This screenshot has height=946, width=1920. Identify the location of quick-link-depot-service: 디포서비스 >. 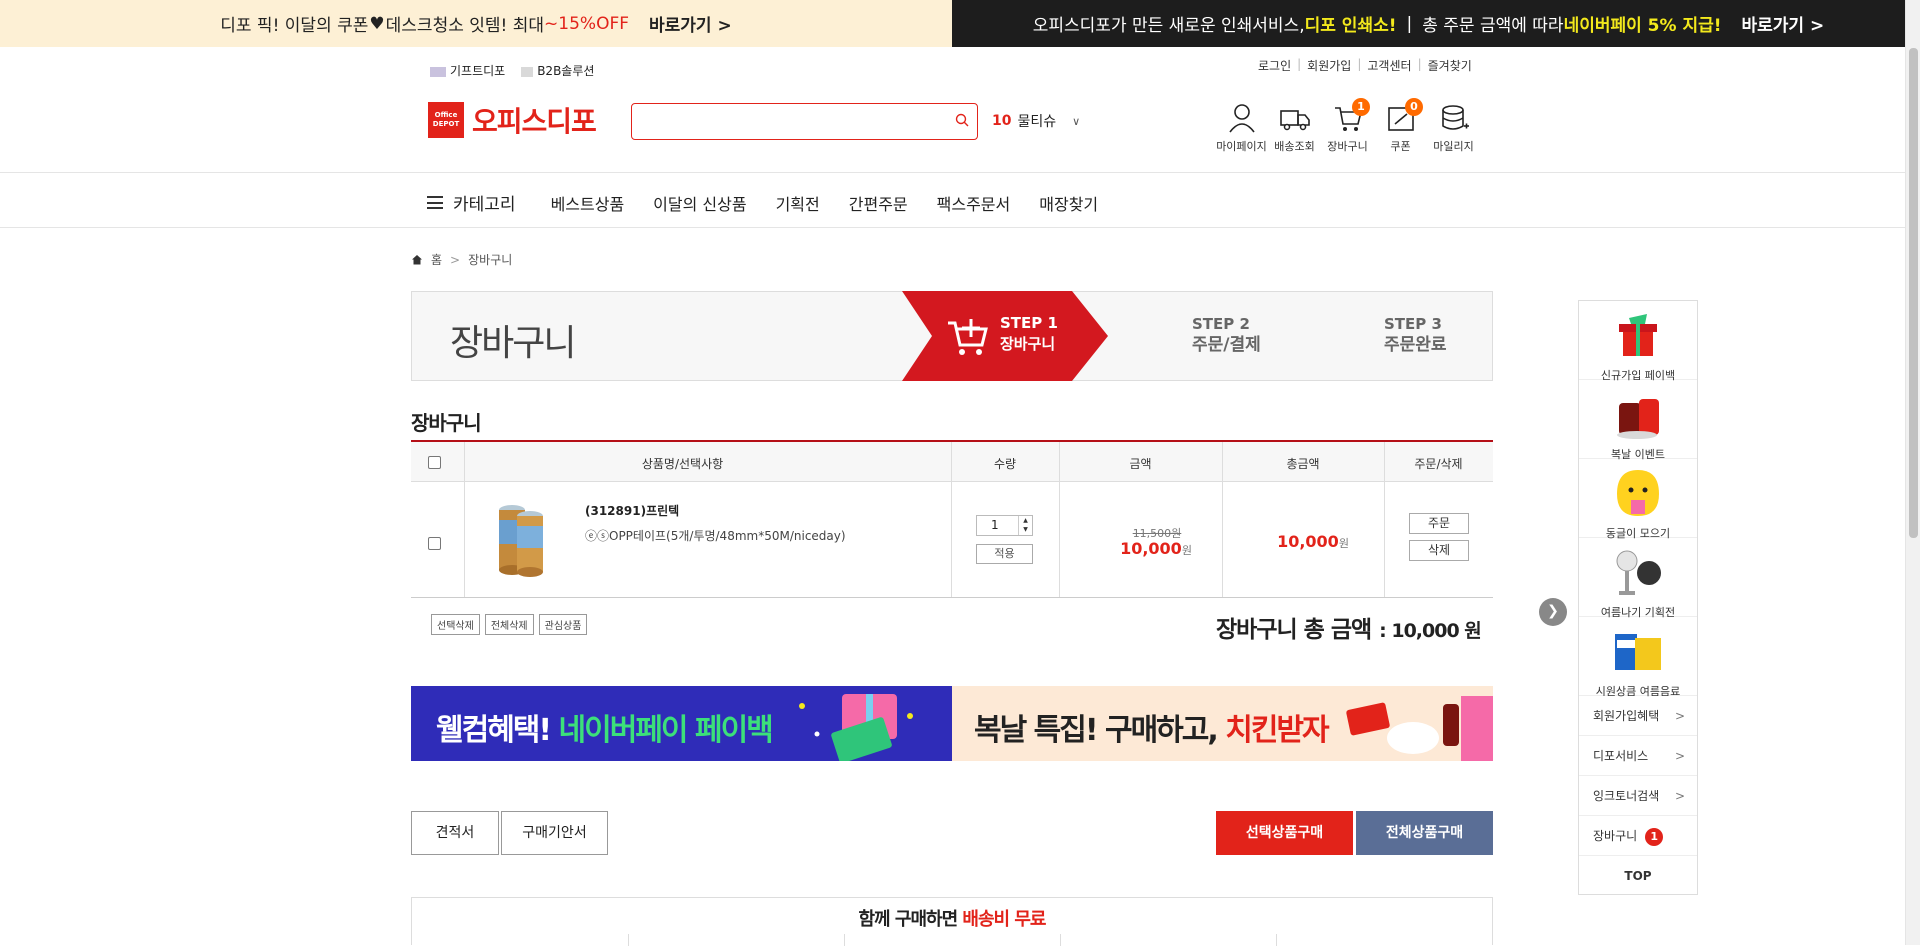
(1638, 756).